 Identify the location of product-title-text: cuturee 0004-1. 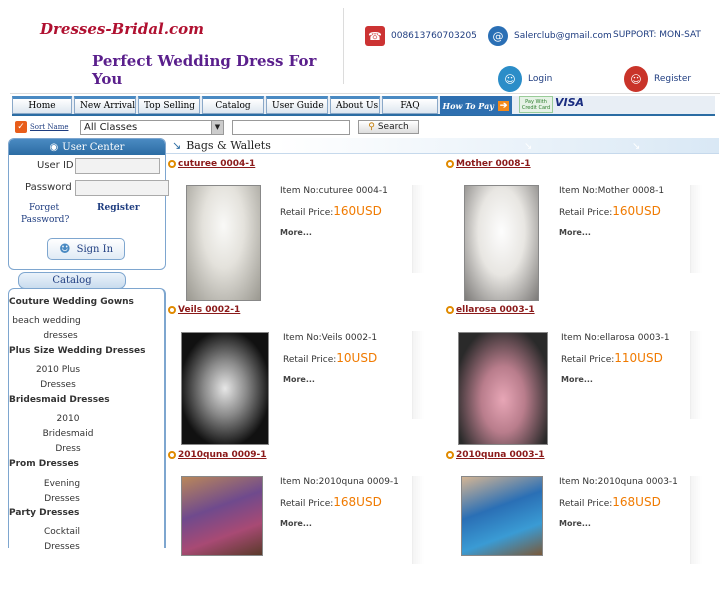
(216, 164).